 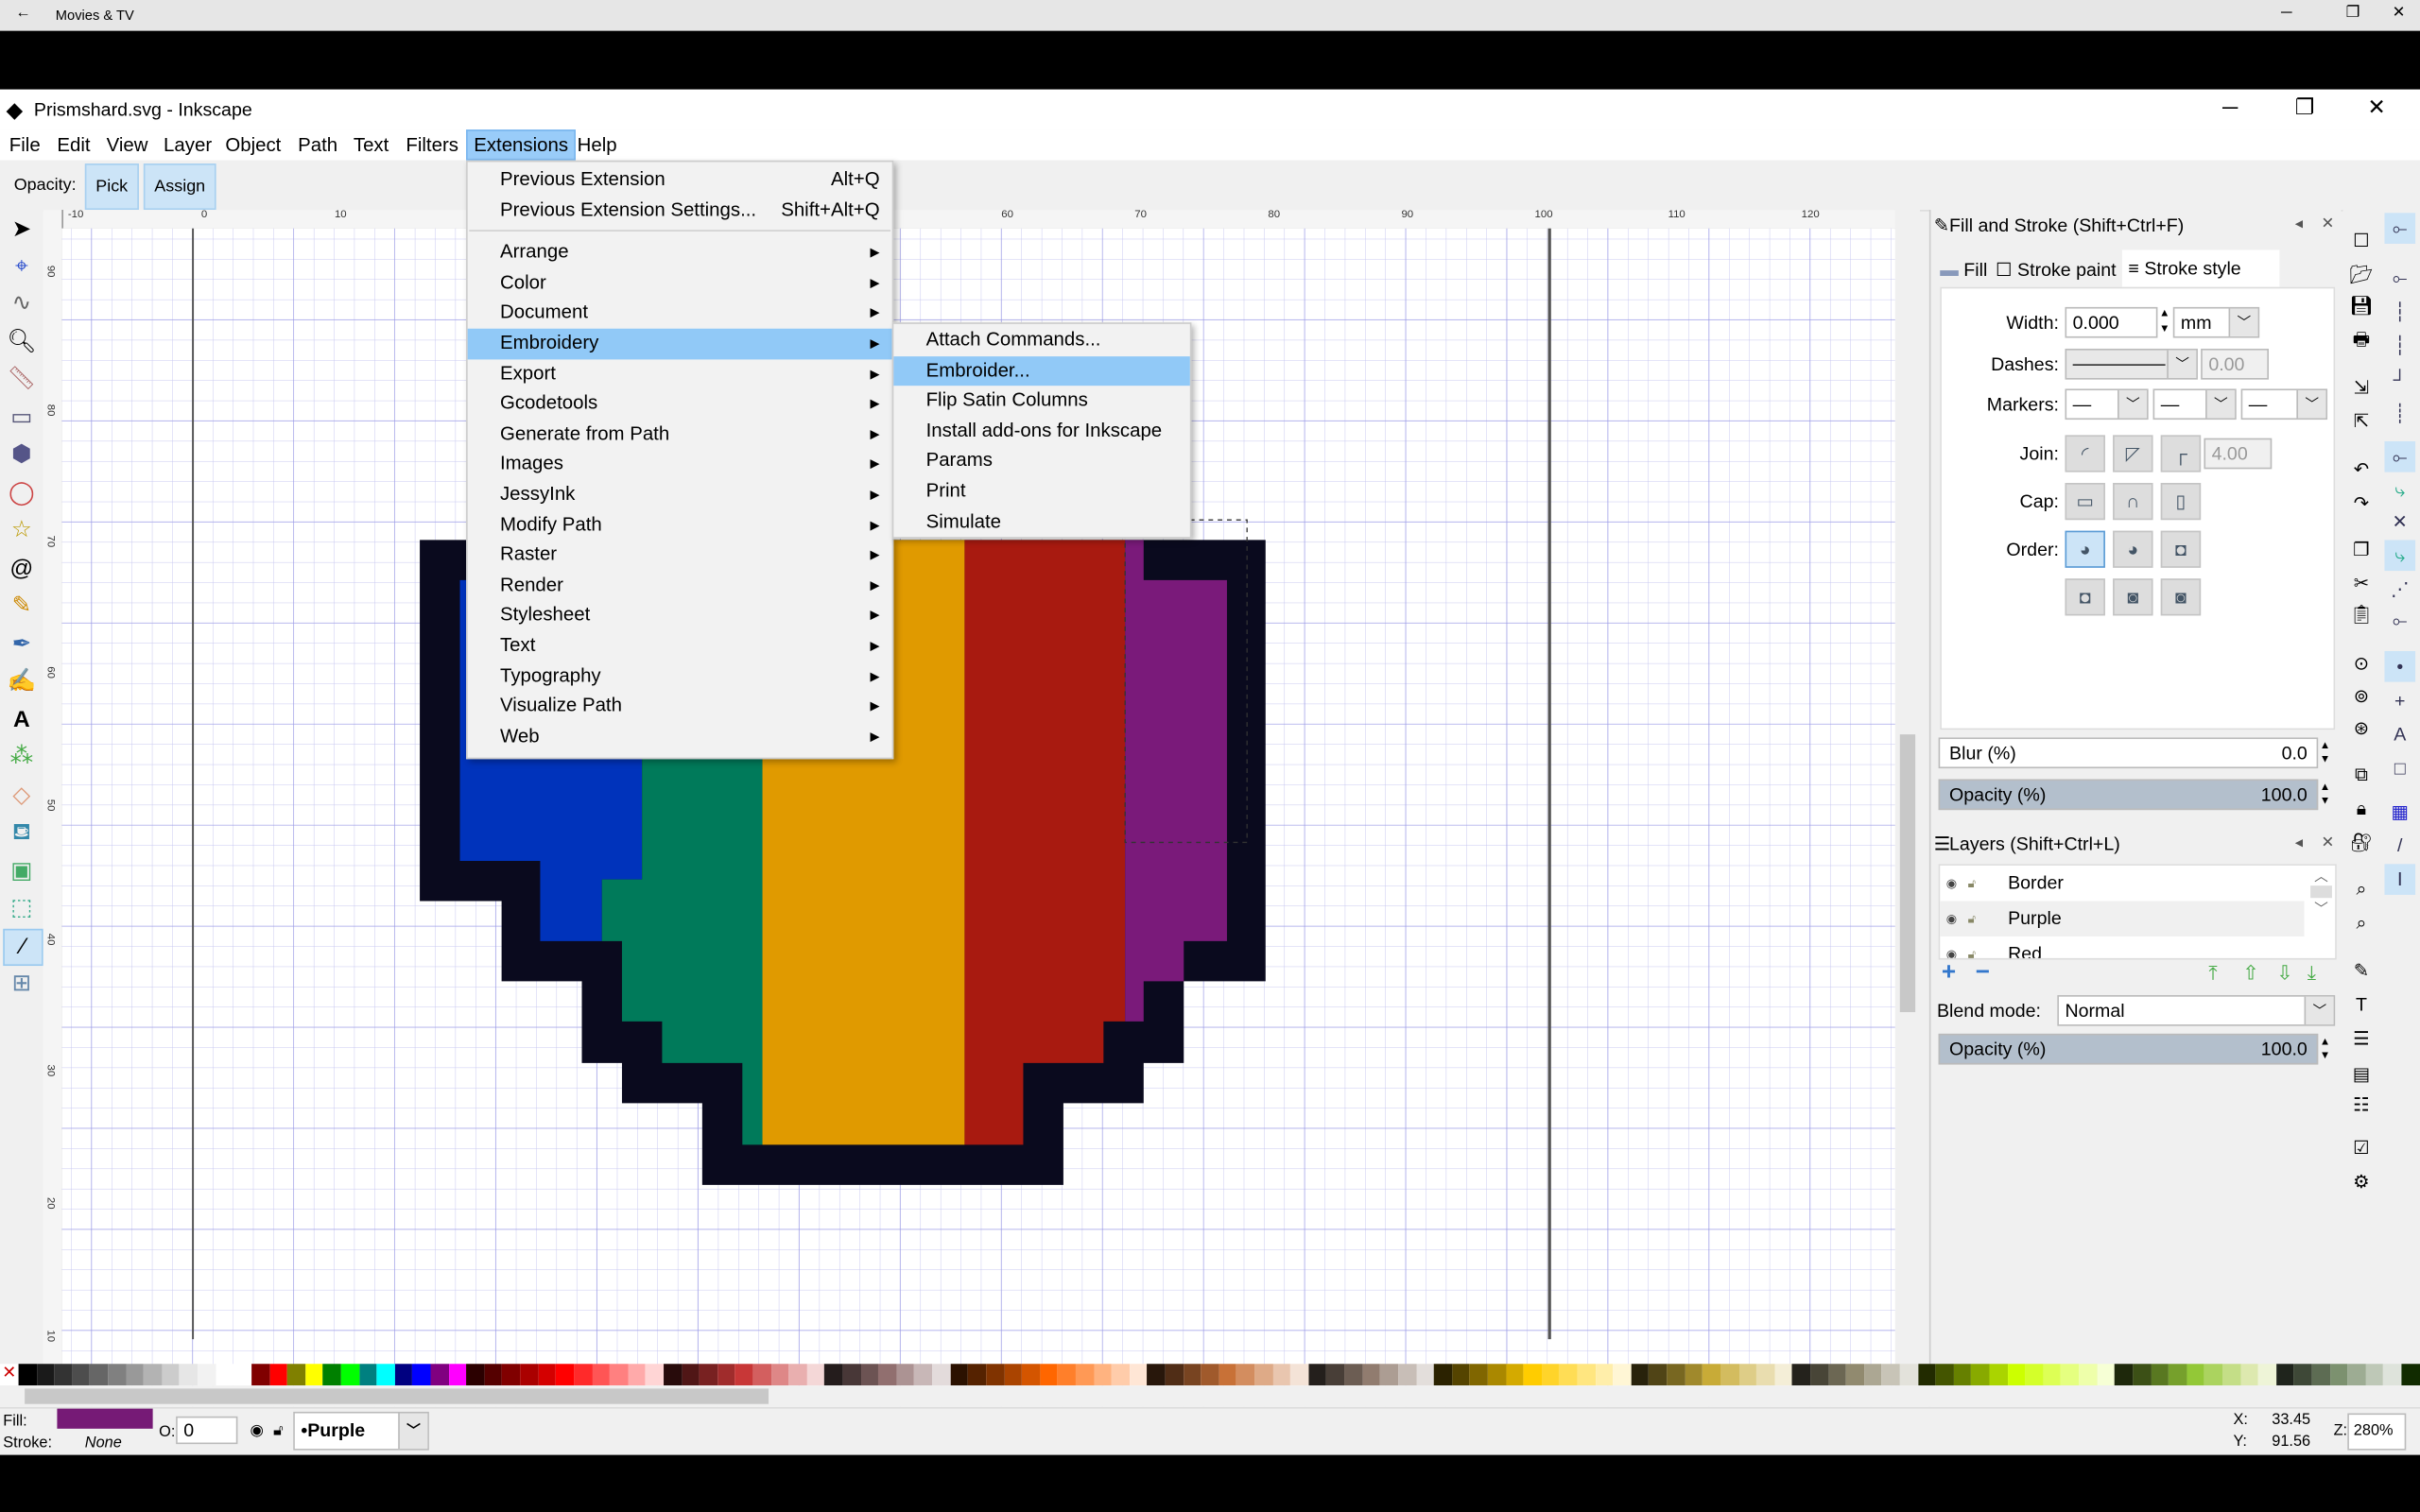 I want to click on layer-row: ◉ 🔓︎ Purple, so click(x=2122, y=919).